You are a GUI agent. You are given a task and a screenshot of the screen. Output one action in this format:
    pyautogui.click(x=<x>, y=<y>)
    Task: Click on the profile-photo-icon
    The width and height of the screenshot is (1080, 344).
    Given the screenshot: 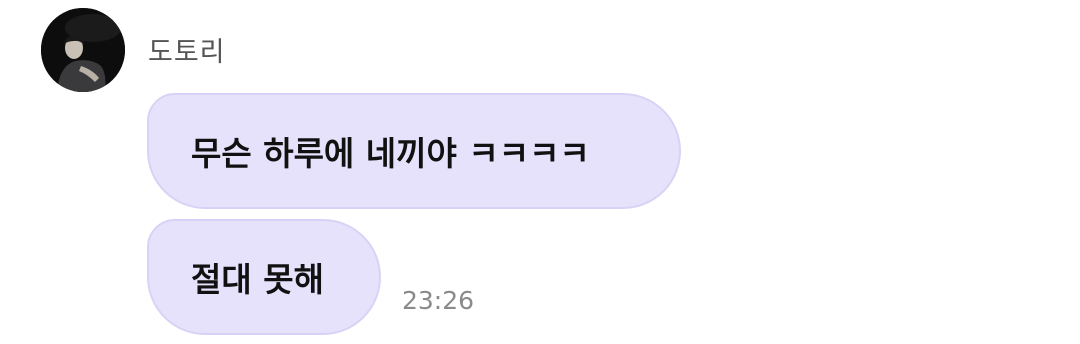 What is the action you would take?
    pyautogui.click(x=83, y=50)
    